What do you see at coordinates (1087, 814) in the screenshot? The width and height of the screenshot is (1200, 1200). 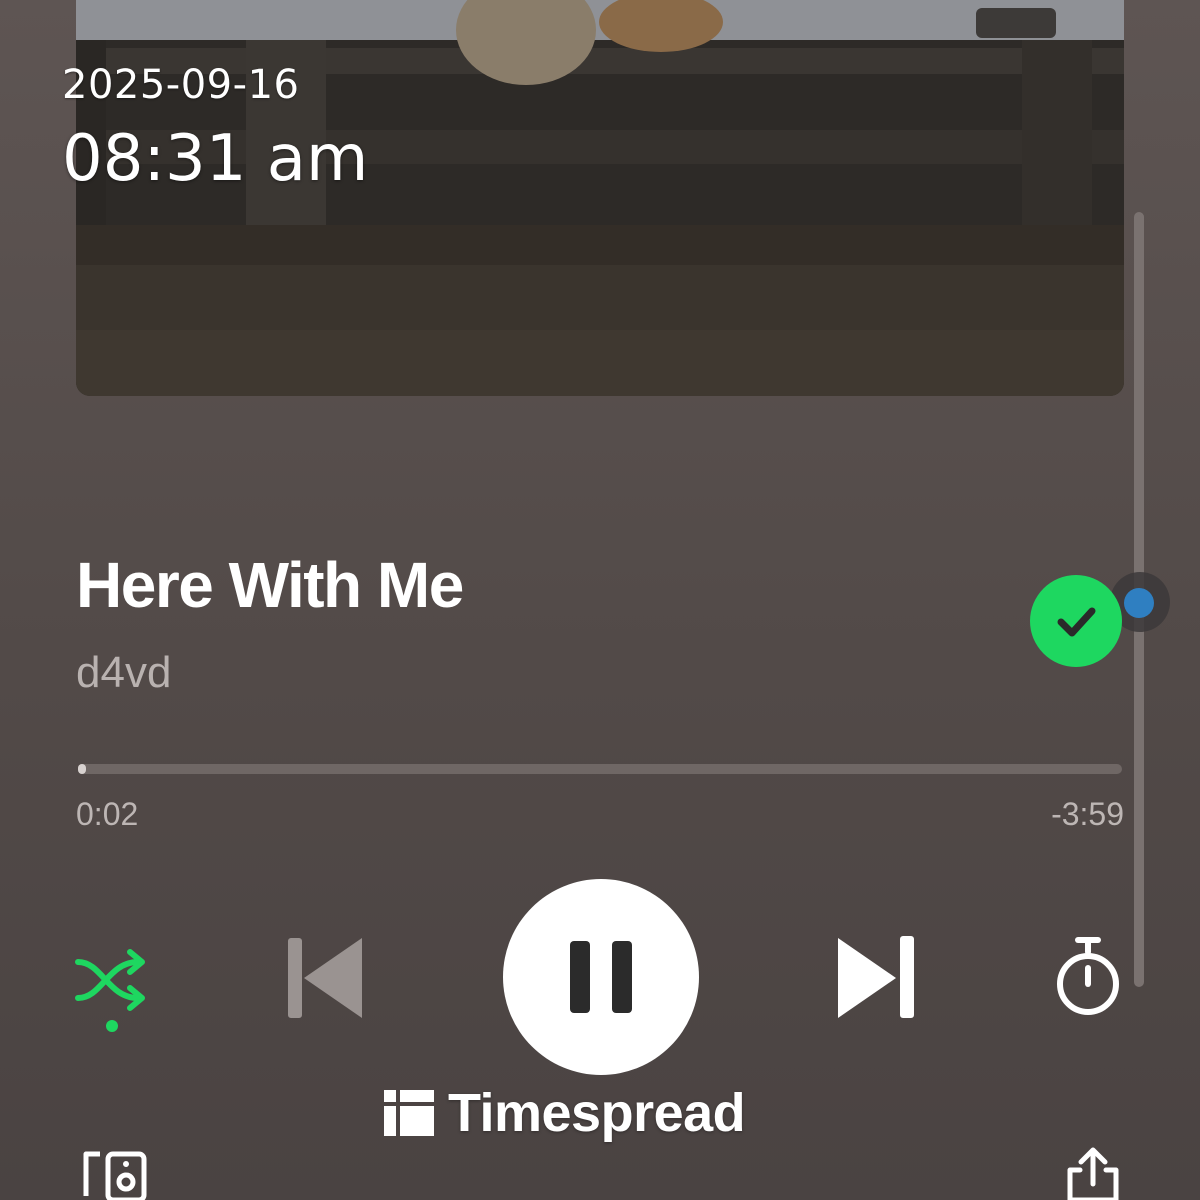 I see `time-remaining: -3:59` at bounding box center [1087, 814].